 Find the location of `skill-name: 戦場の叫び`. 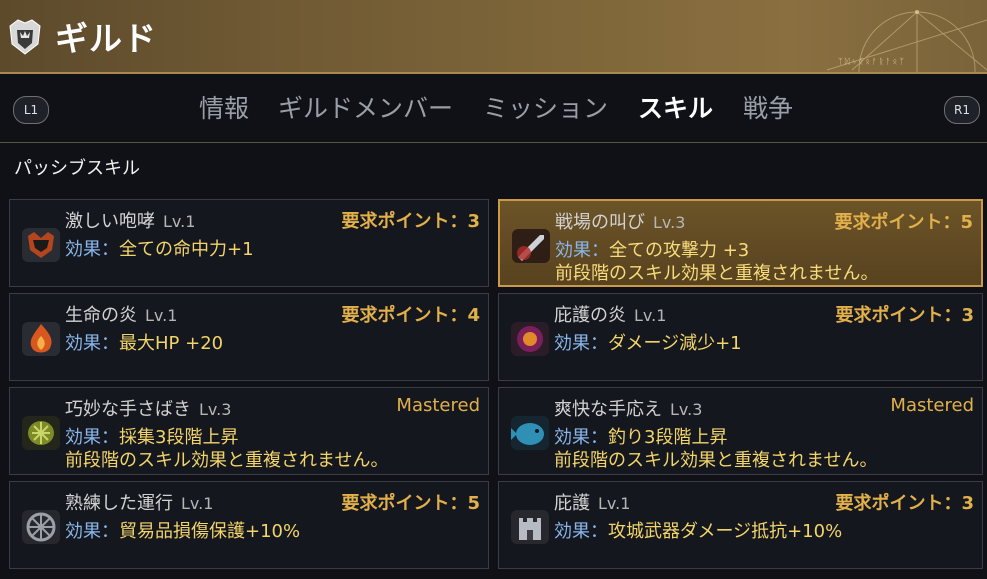

skill-name: 戦場の叫び is located at coordinates (600, 222).